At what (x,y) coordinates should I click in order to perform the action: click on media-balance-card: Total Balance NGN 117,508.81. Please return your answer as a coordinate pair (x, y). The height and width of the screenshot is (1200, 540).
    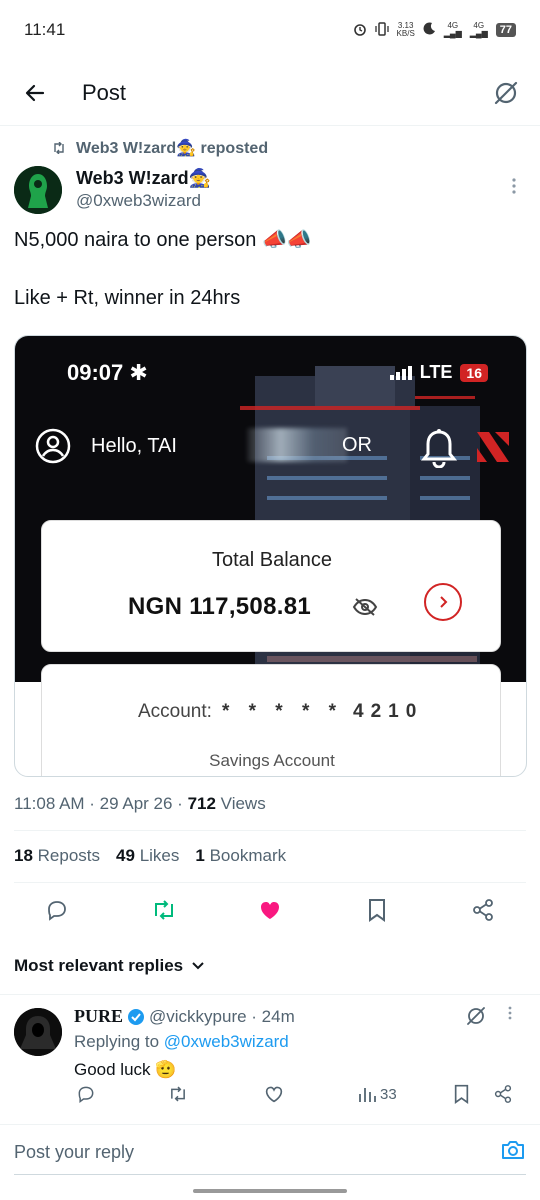
    Looking at the image, I should click on (271, 586).